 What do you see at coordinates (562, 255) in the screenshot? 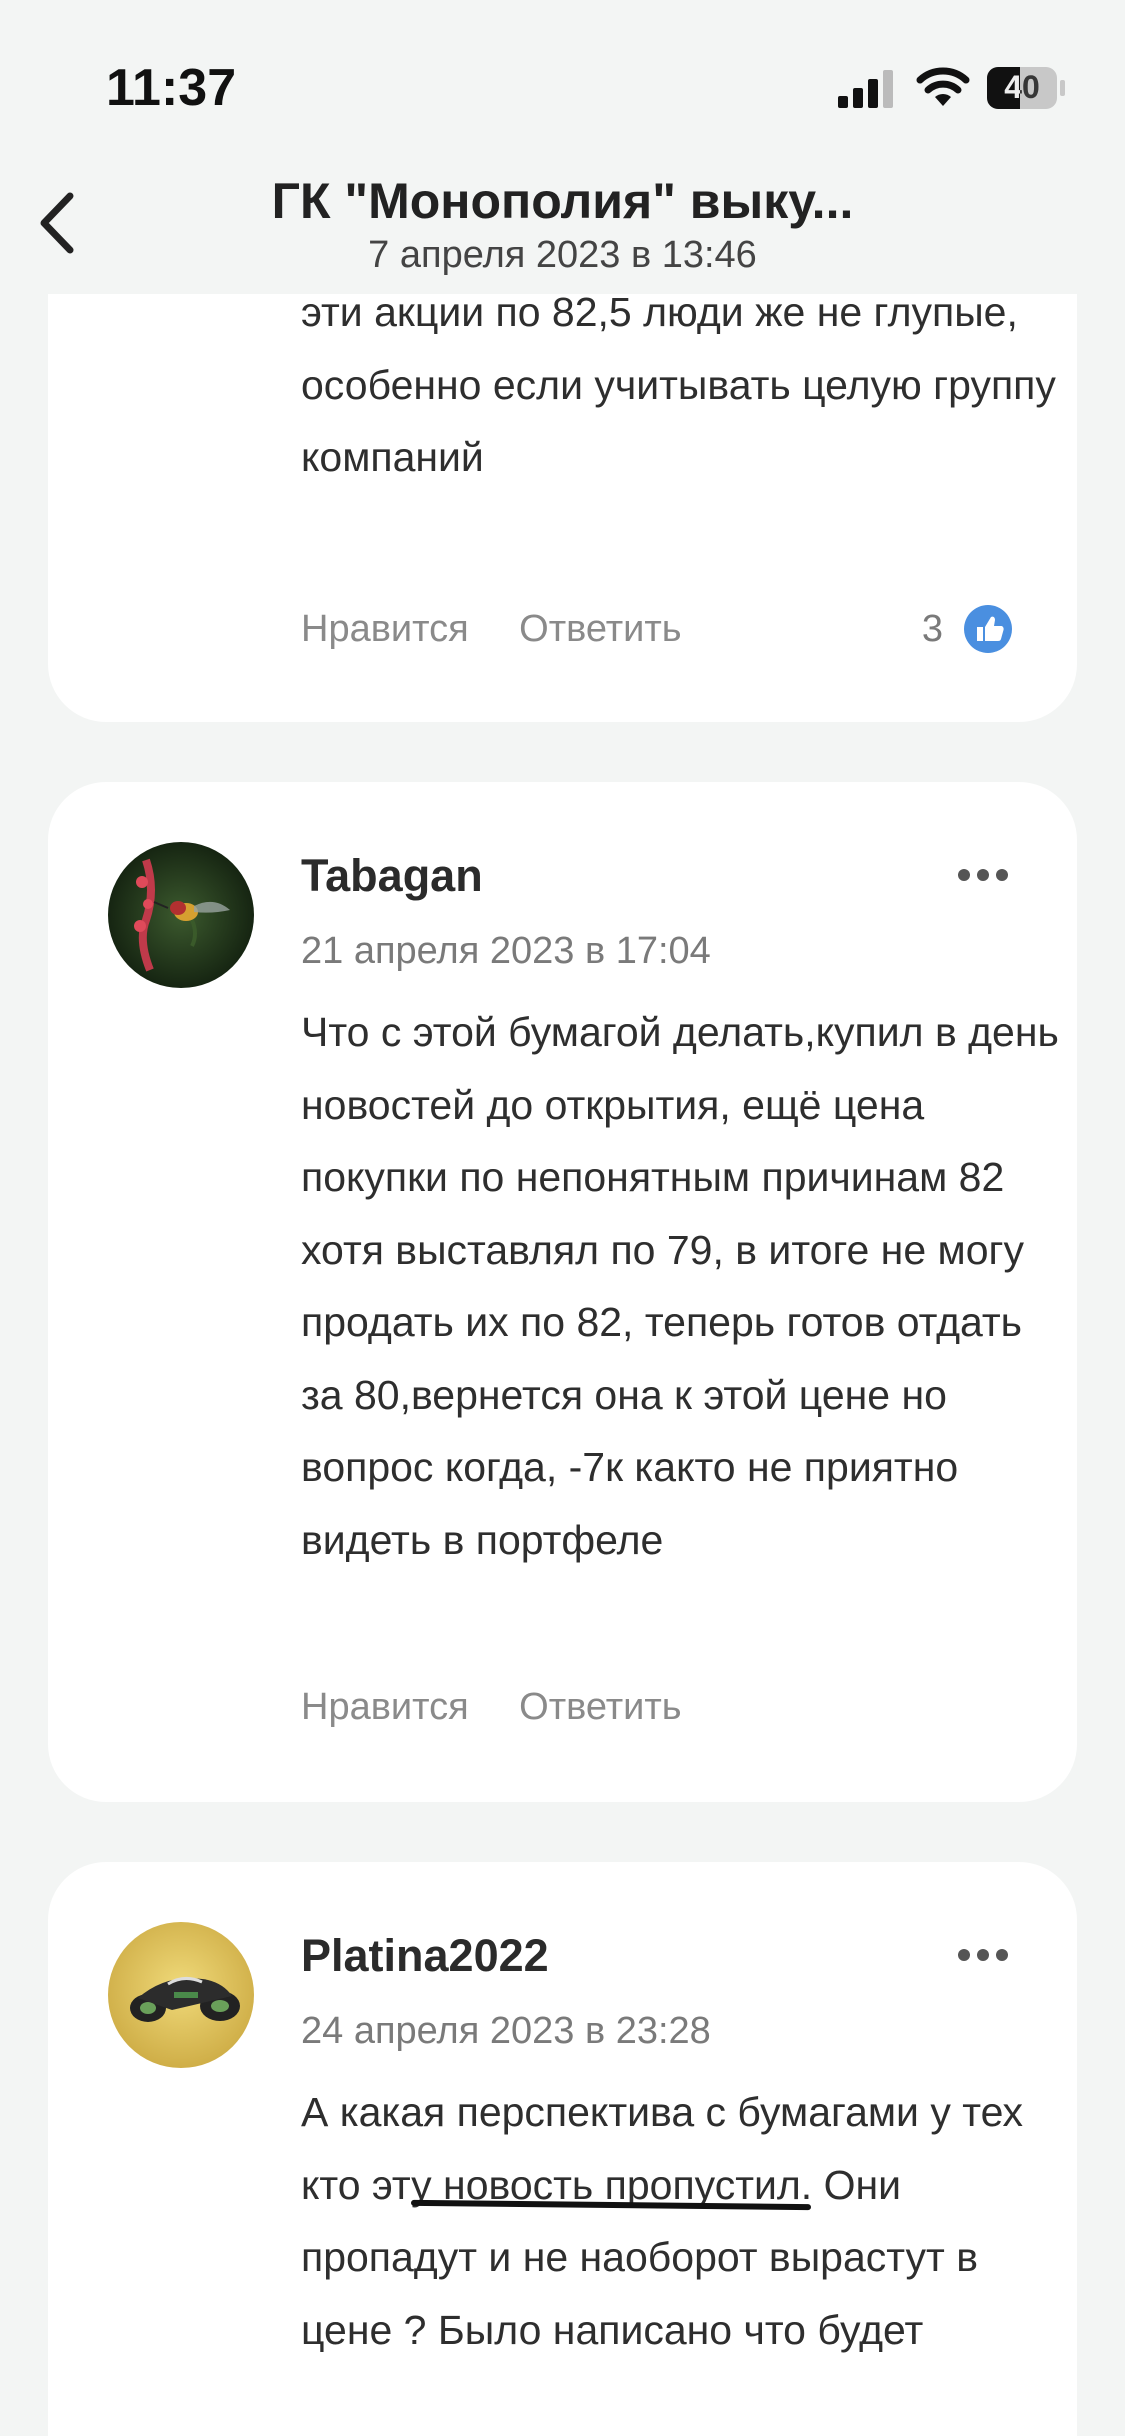
I see `page-subtitle: 7 апреля 2023 в 13:46` at bounding box center [562, 255].